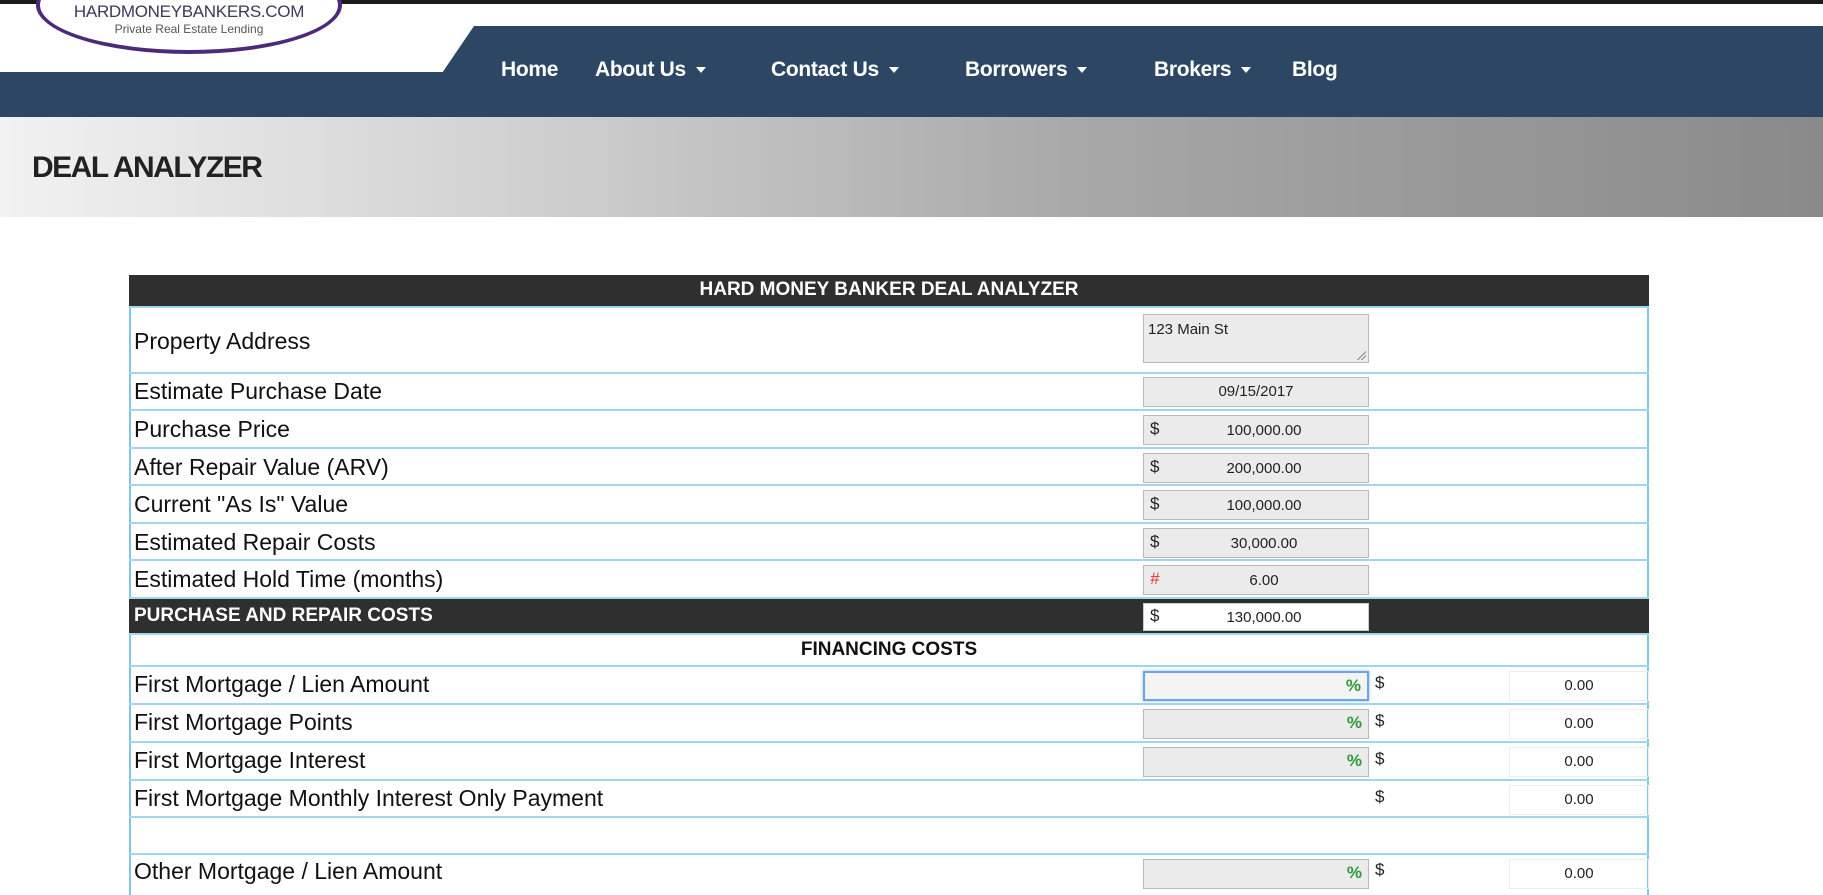 Image resolution: width=1823 pixels, height=895 pixels. What do you see at coordinates (283, 615) in the screenshot?
I see `purchase-repair-costs-label: PURCHASE AND REPAIR COSTS` at bounding box center [283, 615].